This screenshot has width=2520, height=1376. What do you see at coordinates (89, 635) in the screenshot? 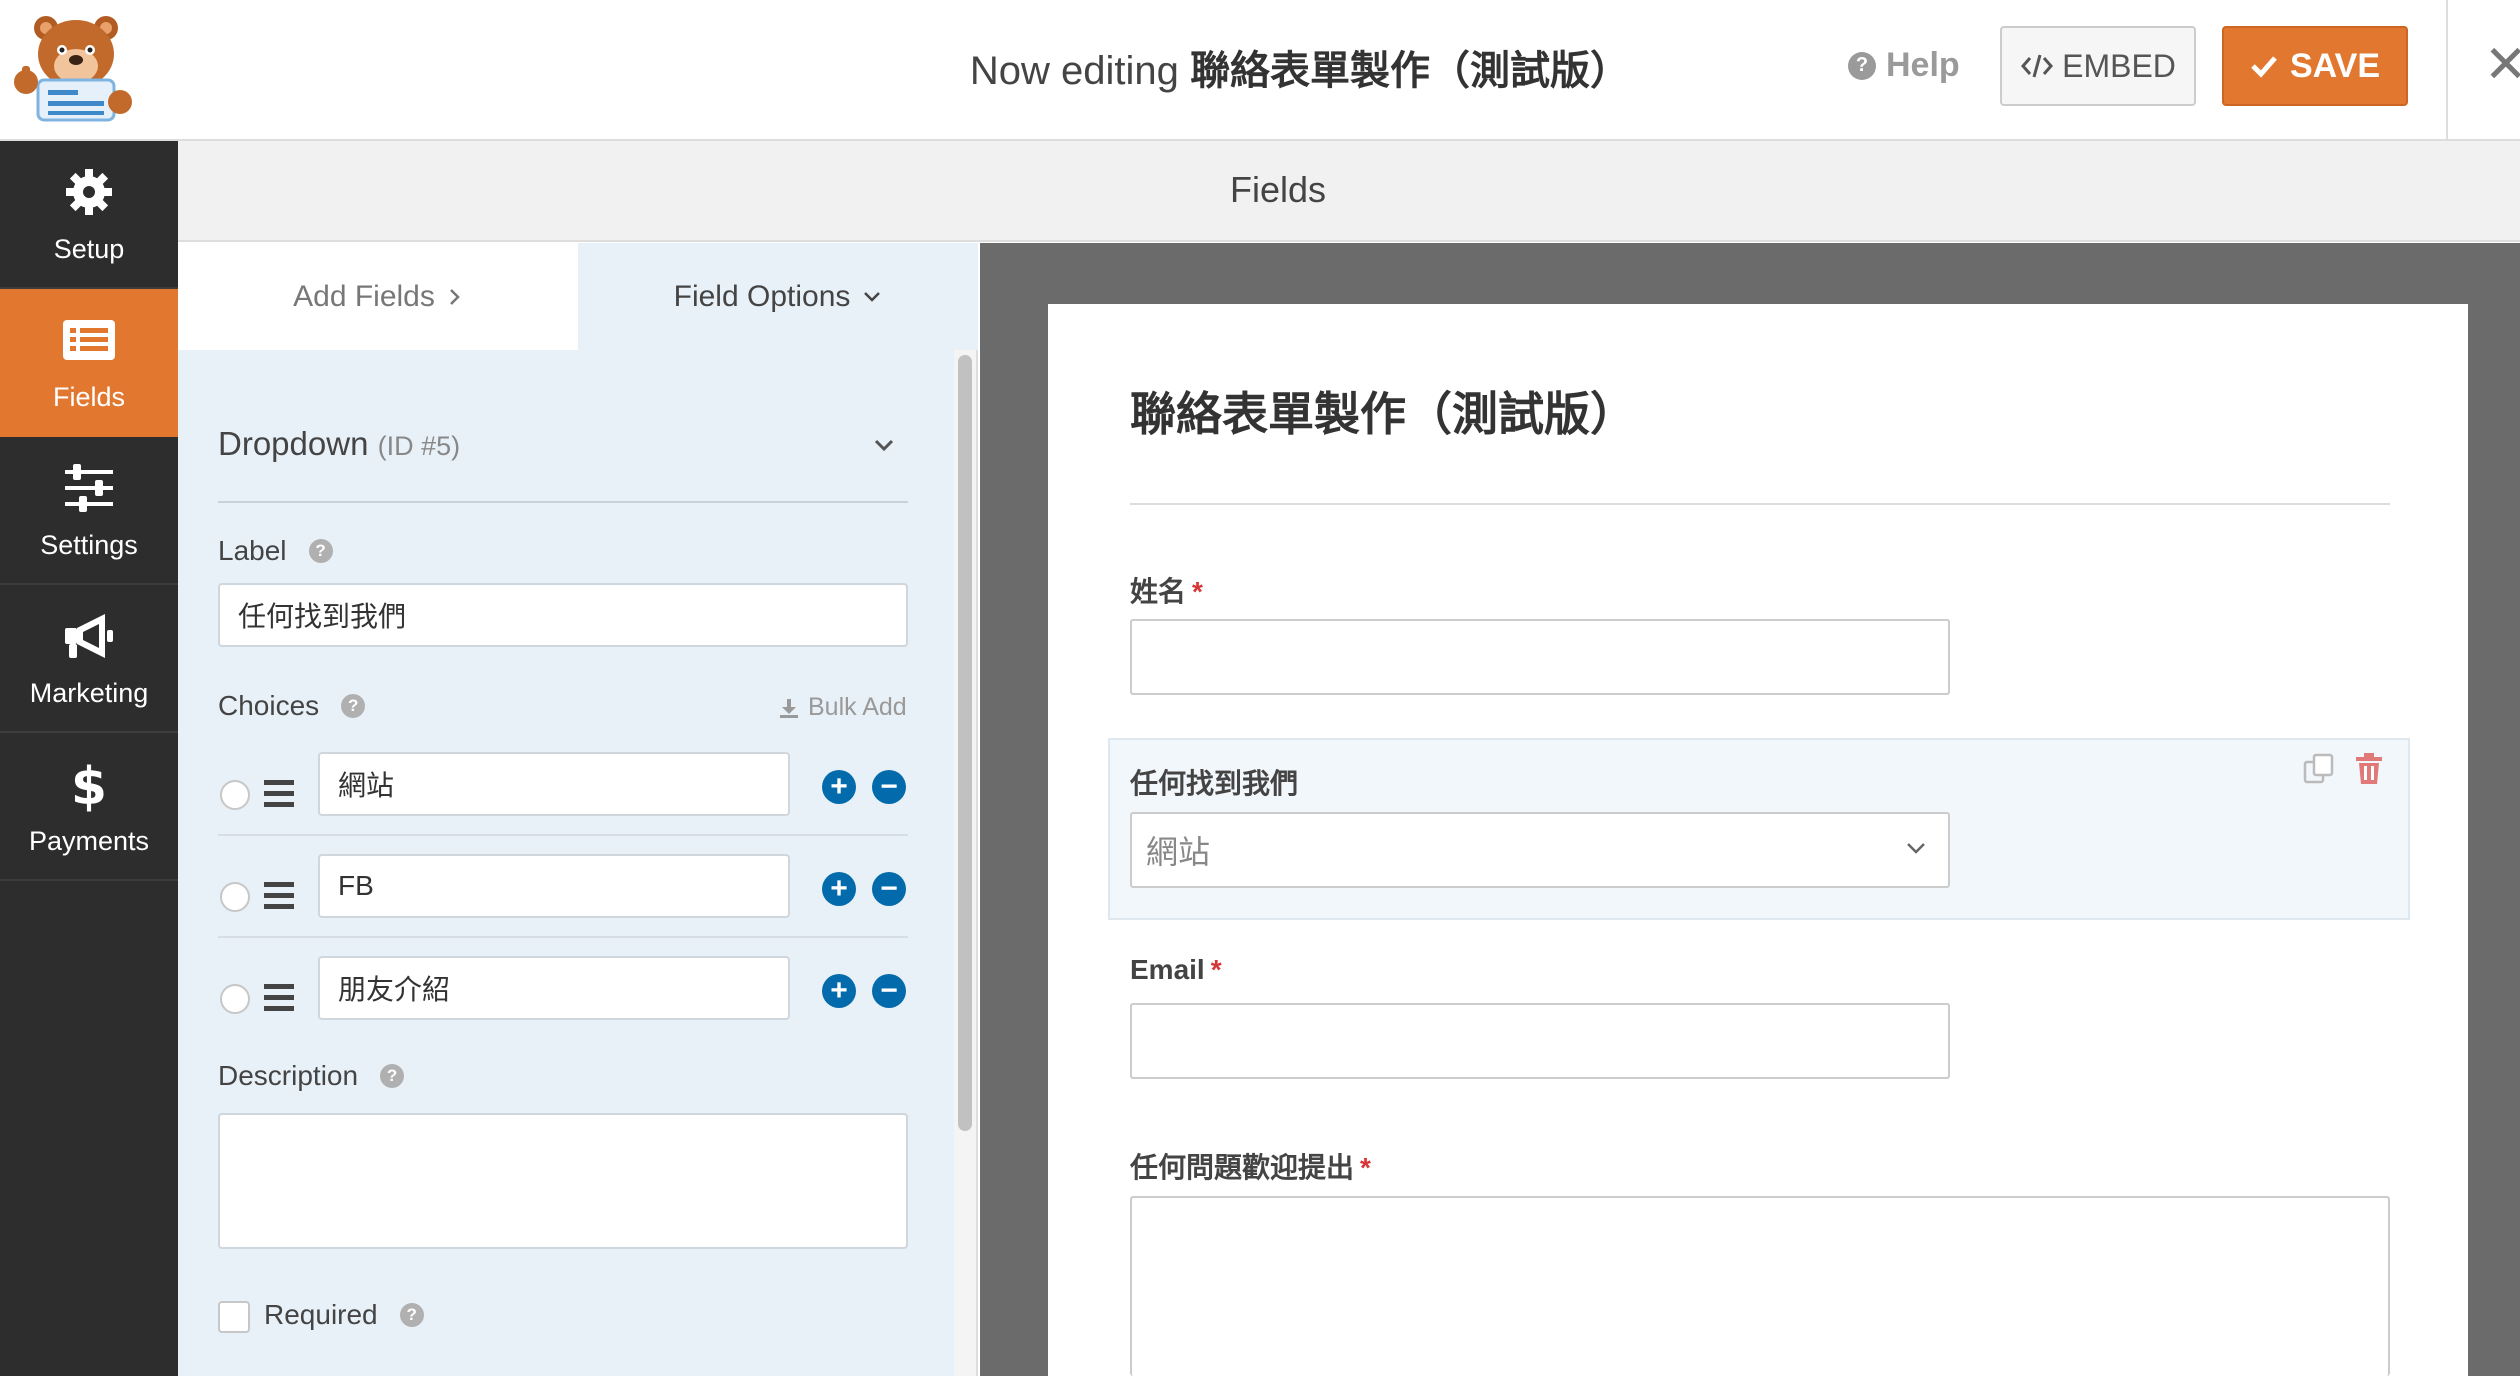
I see `megaphone-icon` at bounding box center [89, 635].